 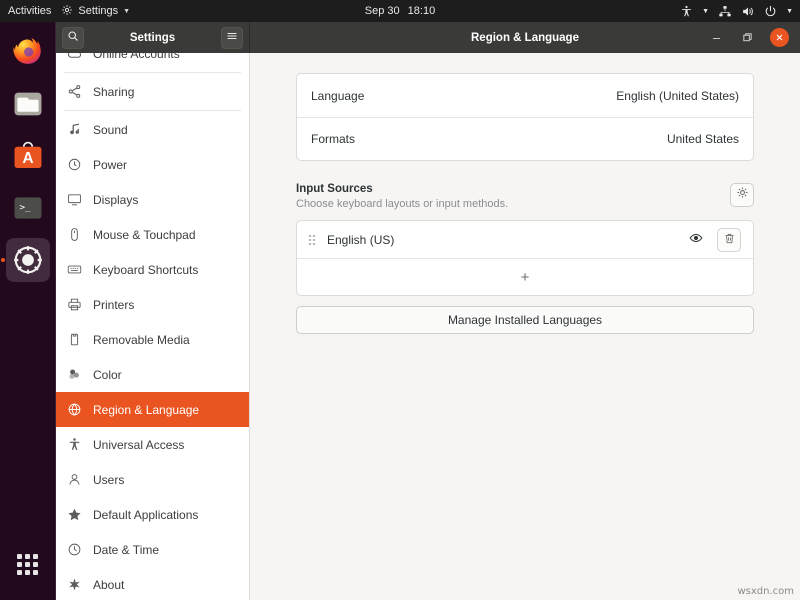 I want to click on search-button, so click(x=73, y=37).